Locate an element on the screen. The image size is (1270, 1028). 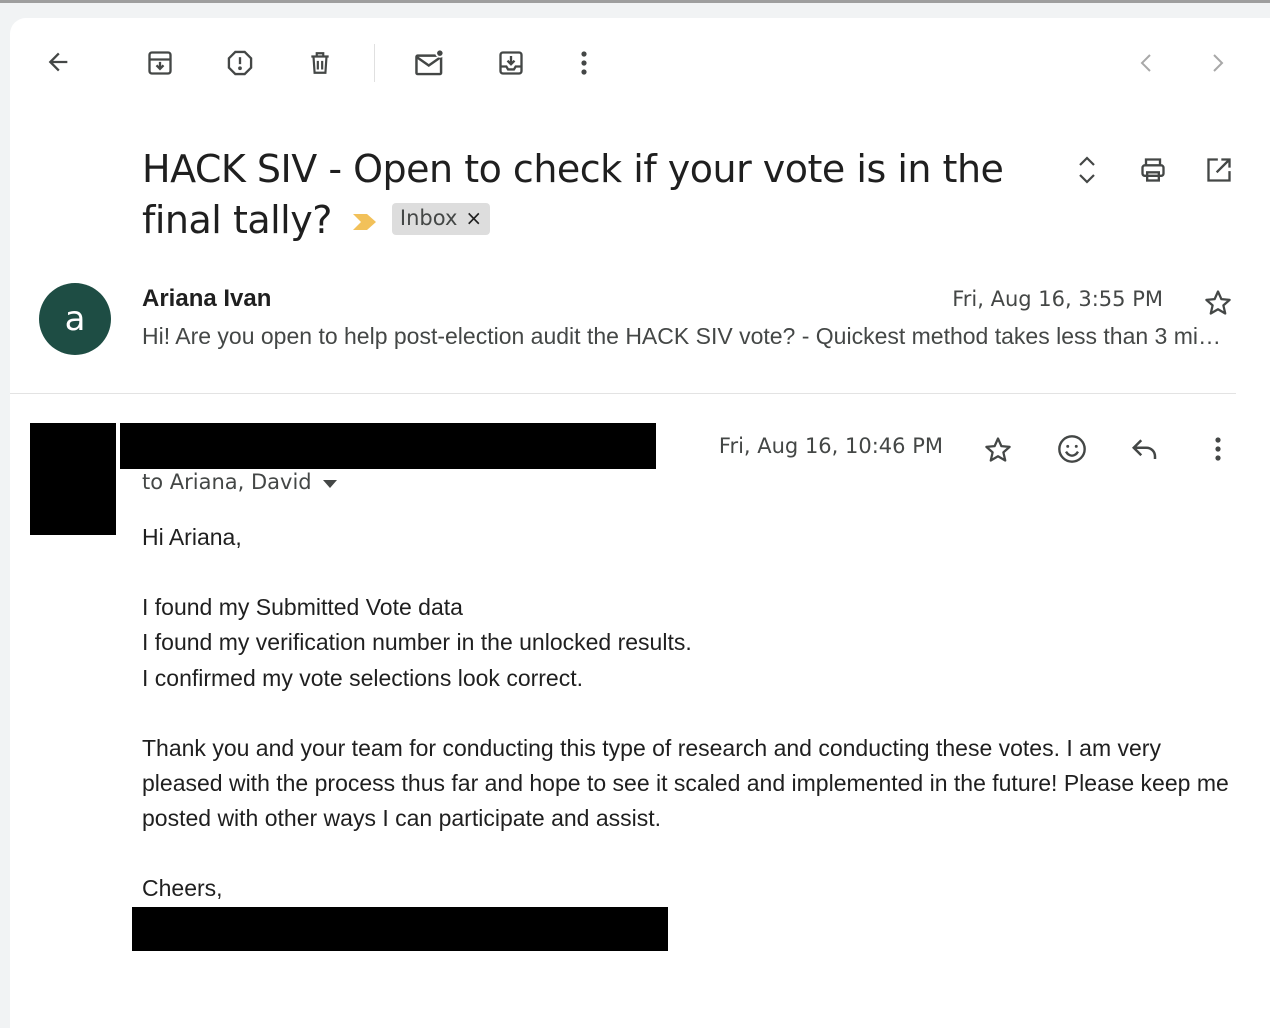
print-icon is located at coordinates (1153, 170).